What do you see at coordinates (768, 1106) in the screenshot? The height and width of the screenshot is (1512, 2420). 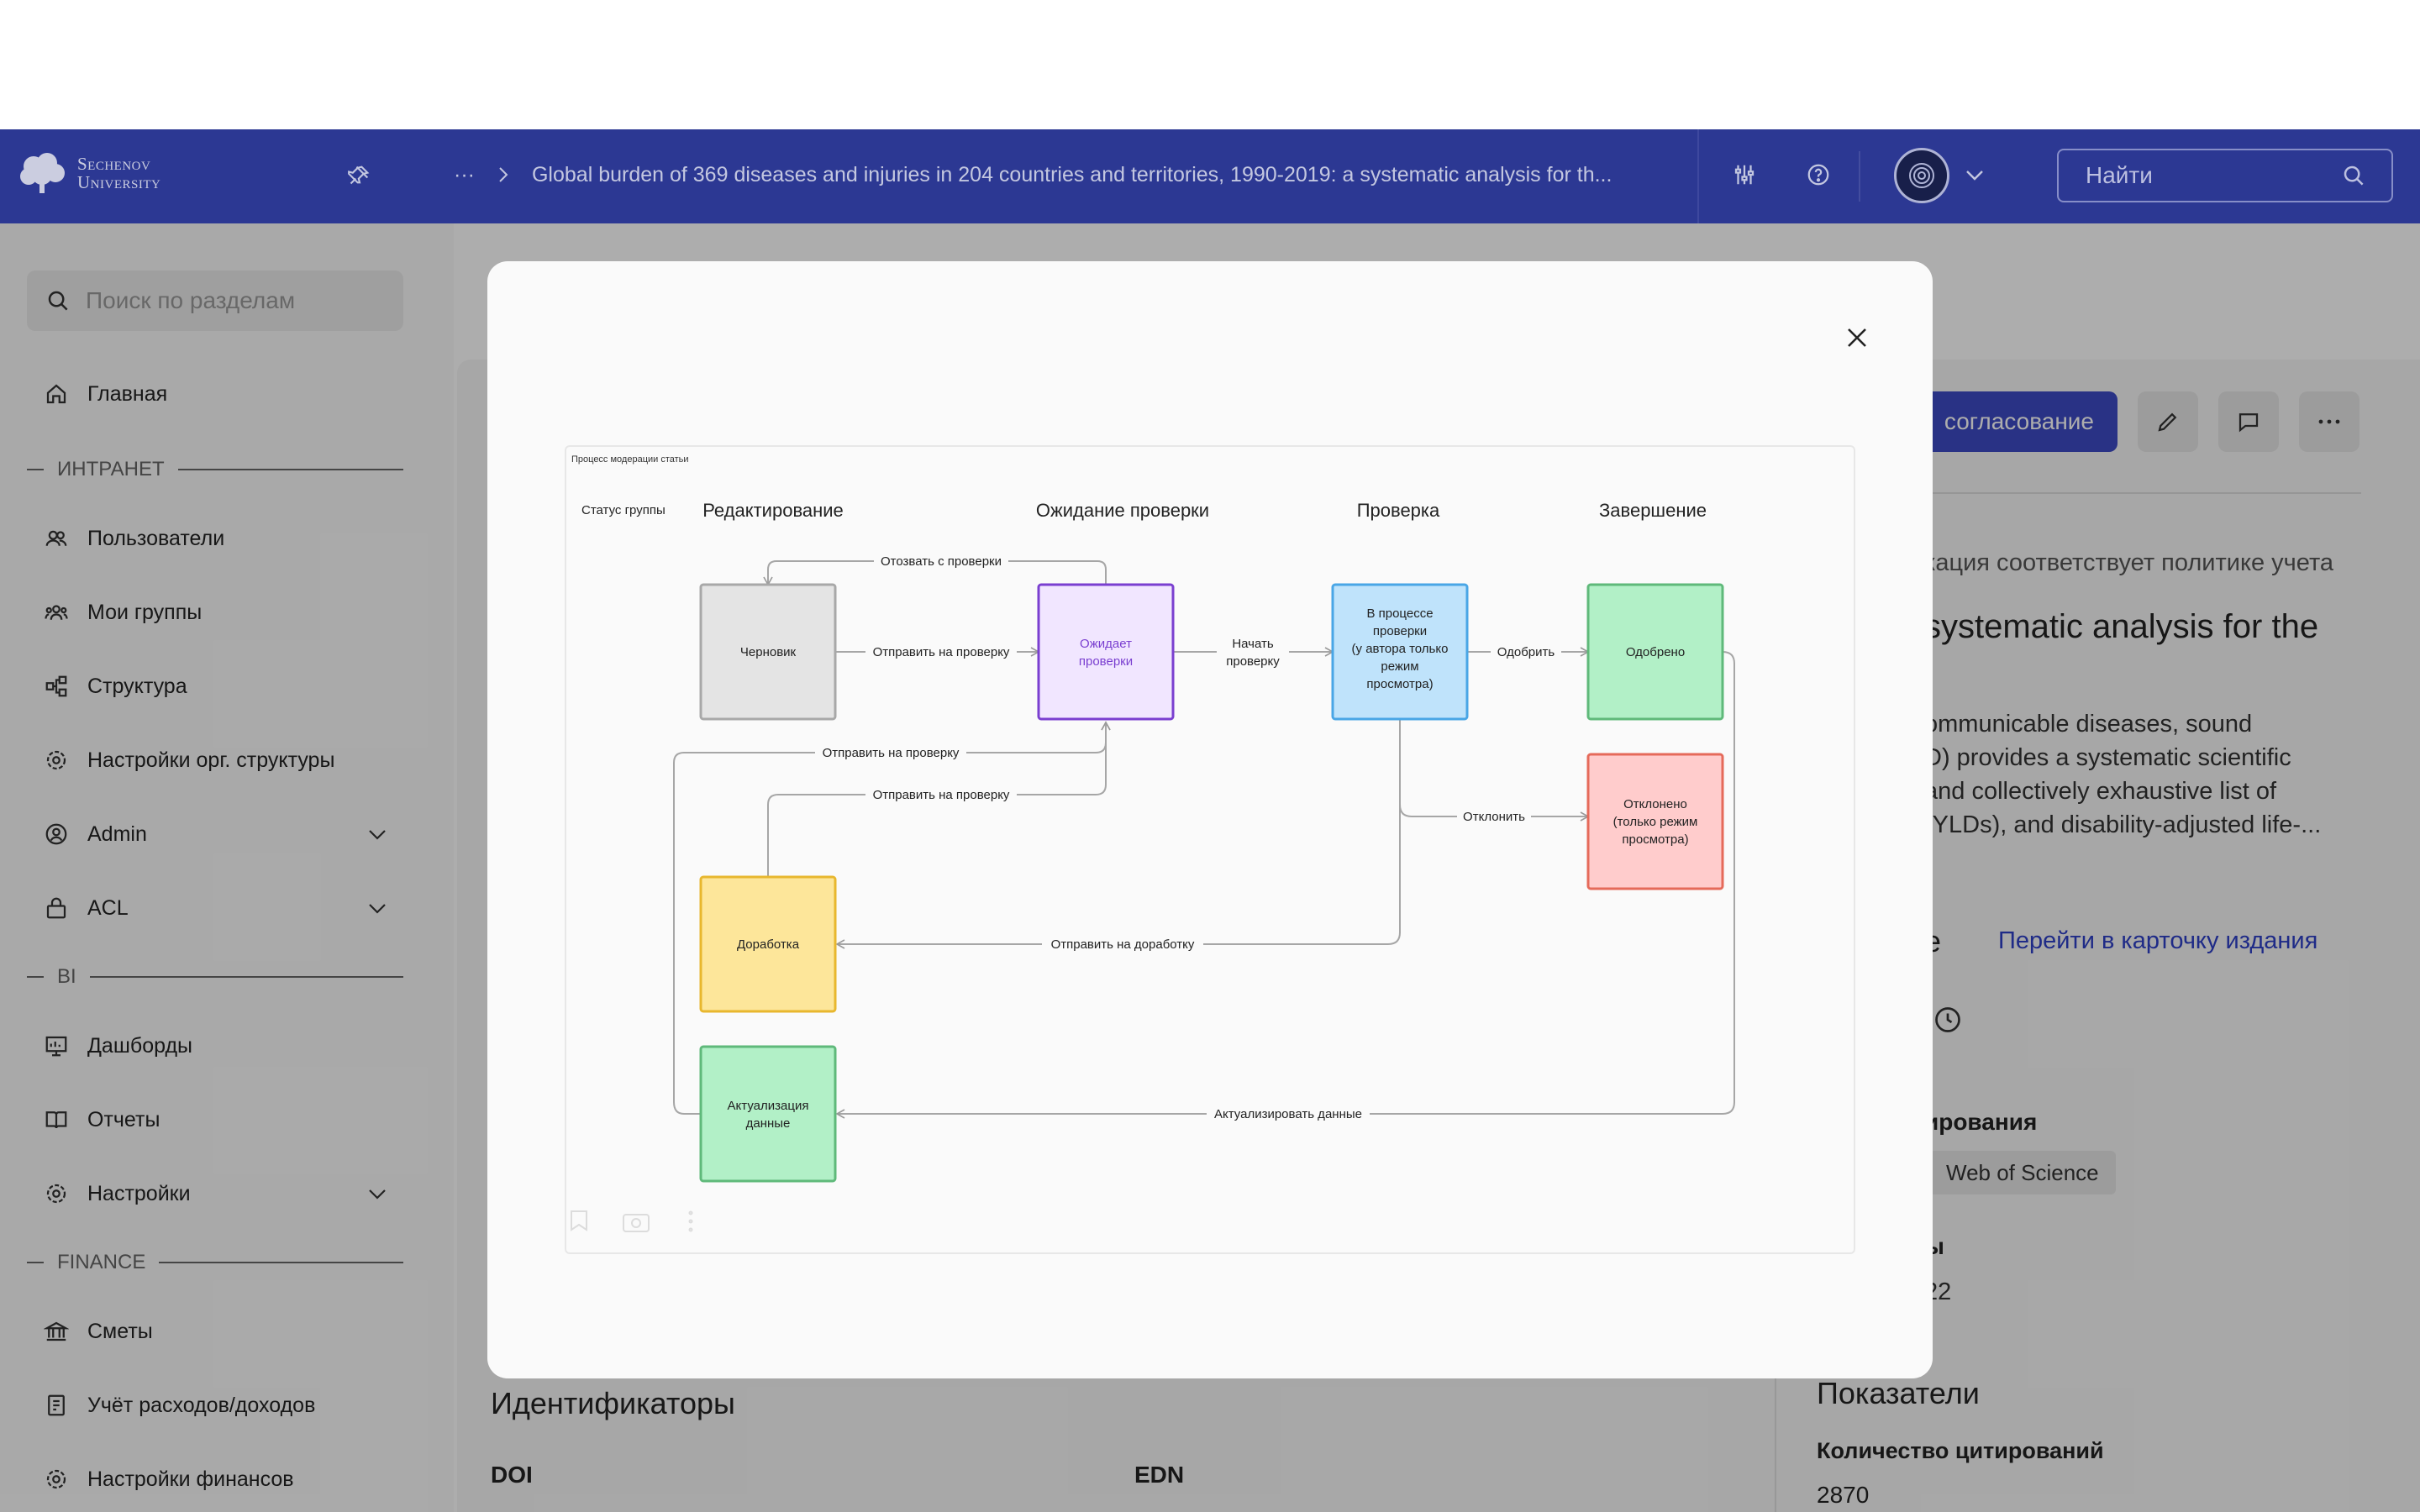 I see `node-label: Актуализация` at bounding box center [768, 1106].